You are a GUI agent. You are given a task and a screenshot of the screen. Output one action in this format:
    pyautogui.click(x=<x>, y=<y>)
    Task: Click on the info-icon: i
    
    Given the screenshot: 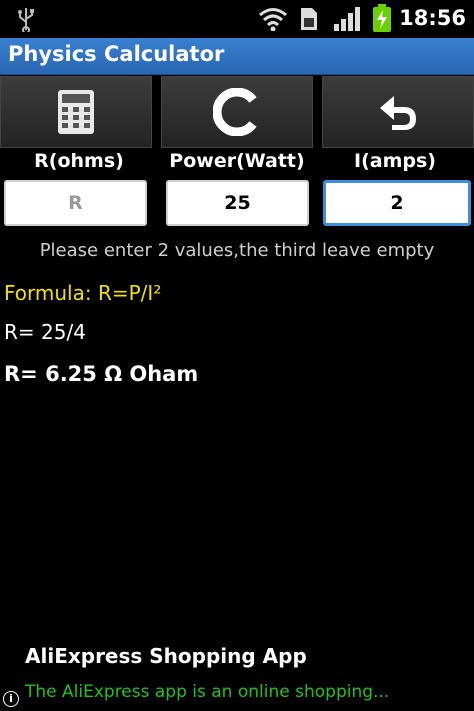 What is the action you would take?
    pyautogui.click(x=11, y=699)
    